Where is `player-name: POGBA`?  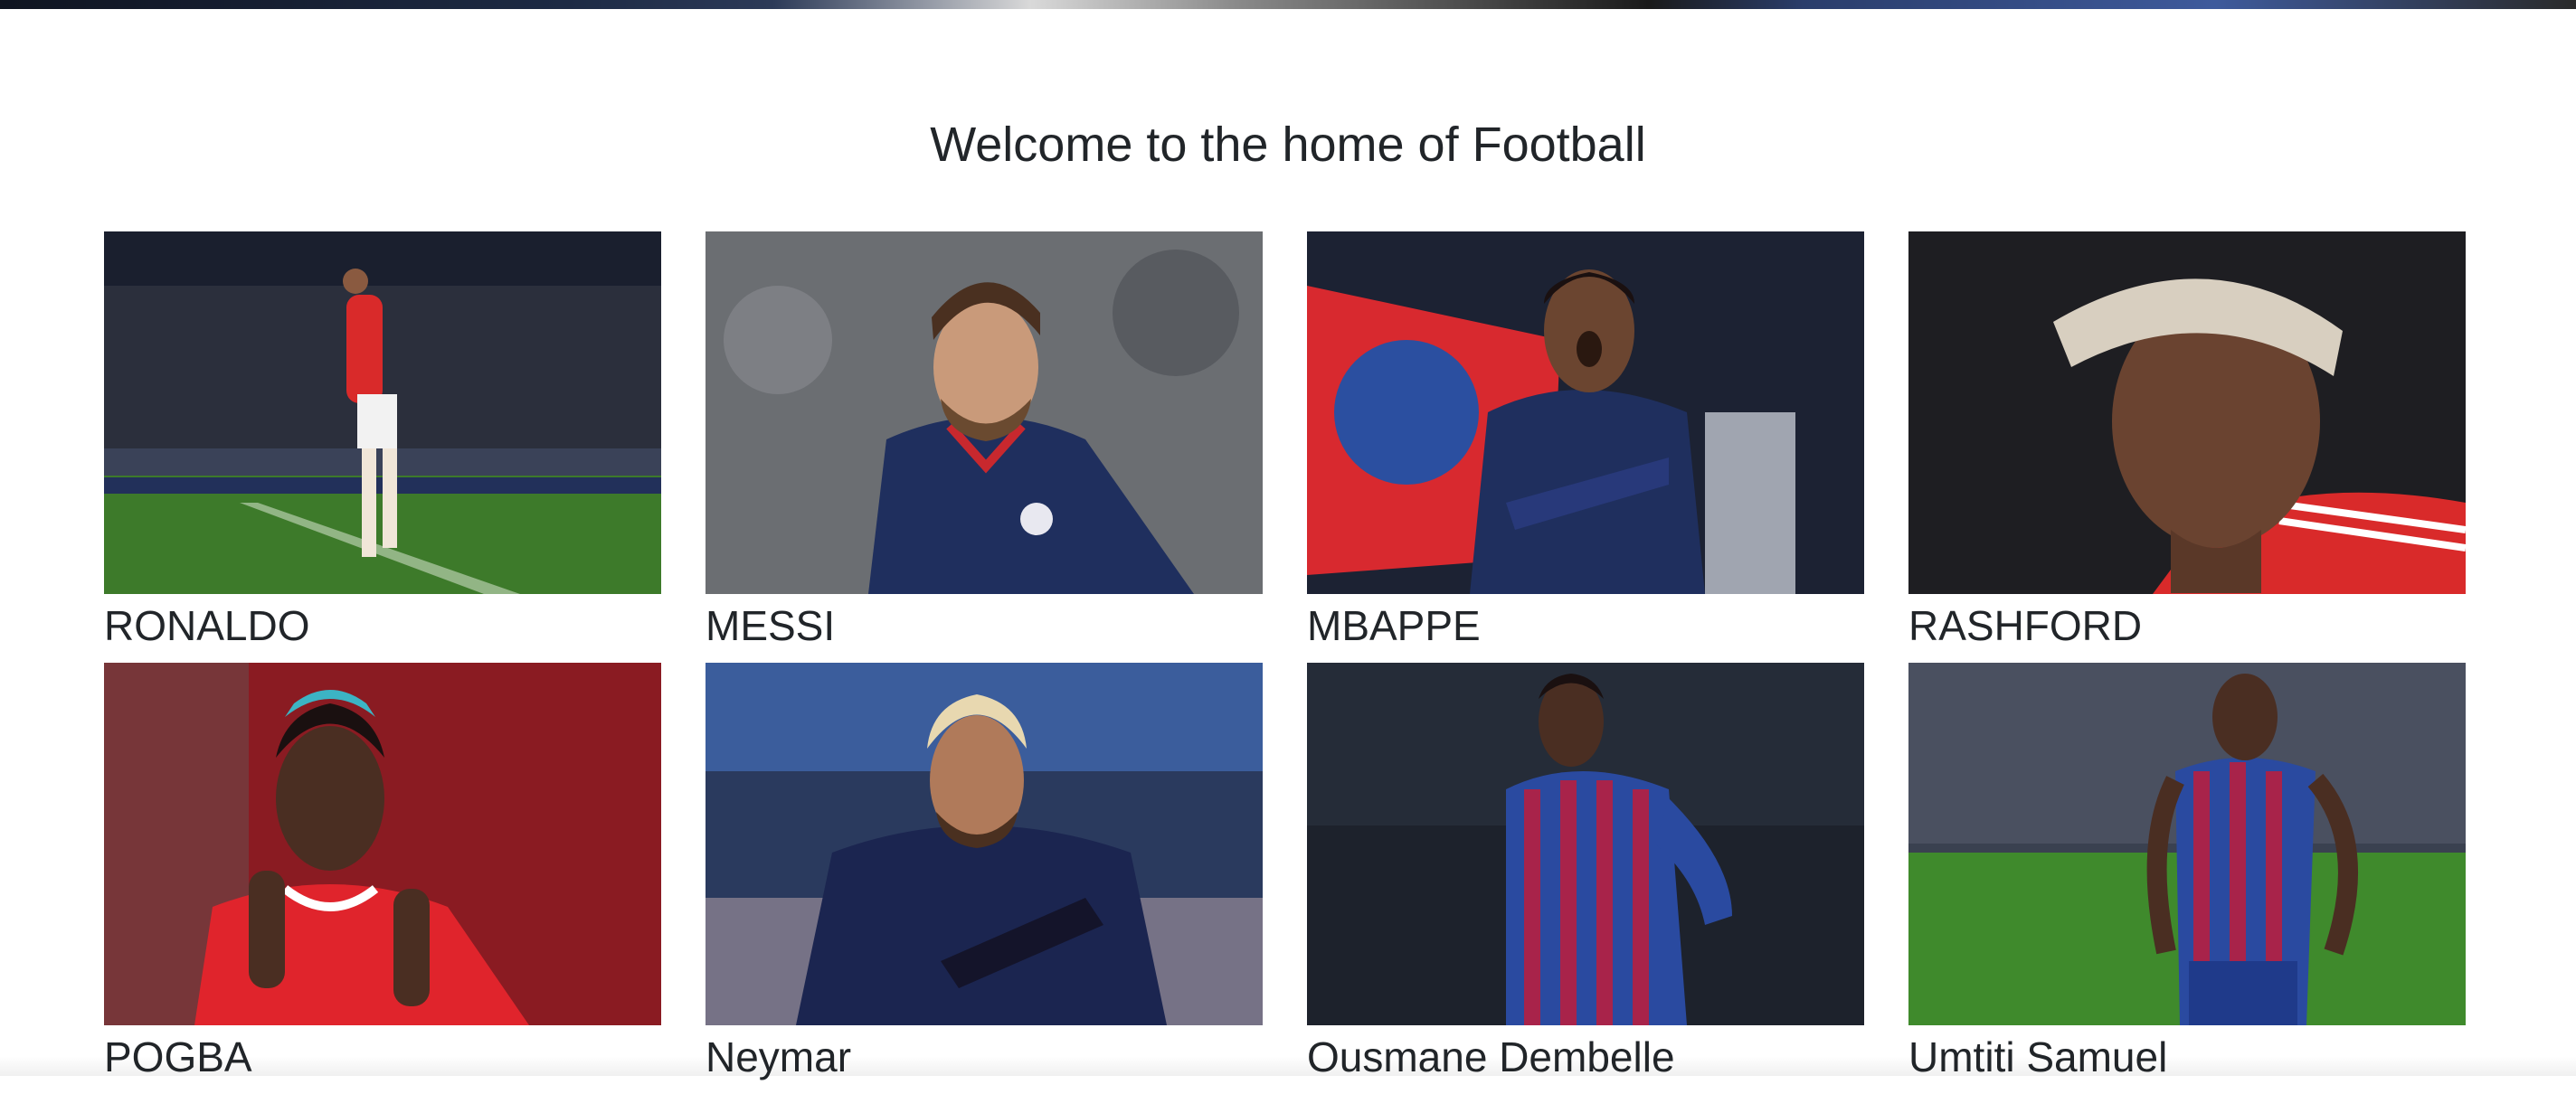 player-name: POGBA is located at coordinates (383, 1058).